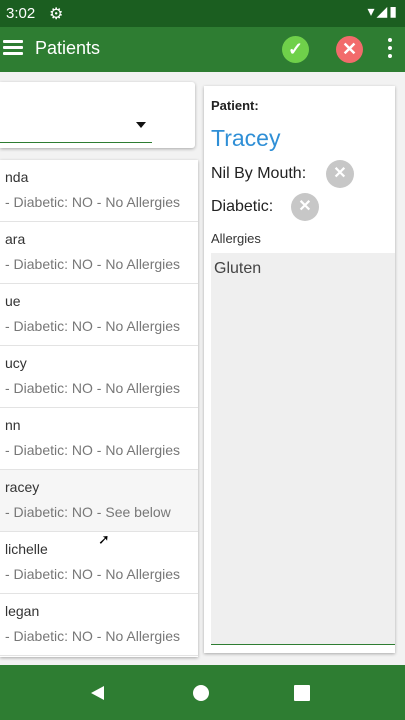 This screenshot has height=720, width=405. Describe the element at coordinates (13, 48) in the screenshot. I see `menu-icon` at that location.